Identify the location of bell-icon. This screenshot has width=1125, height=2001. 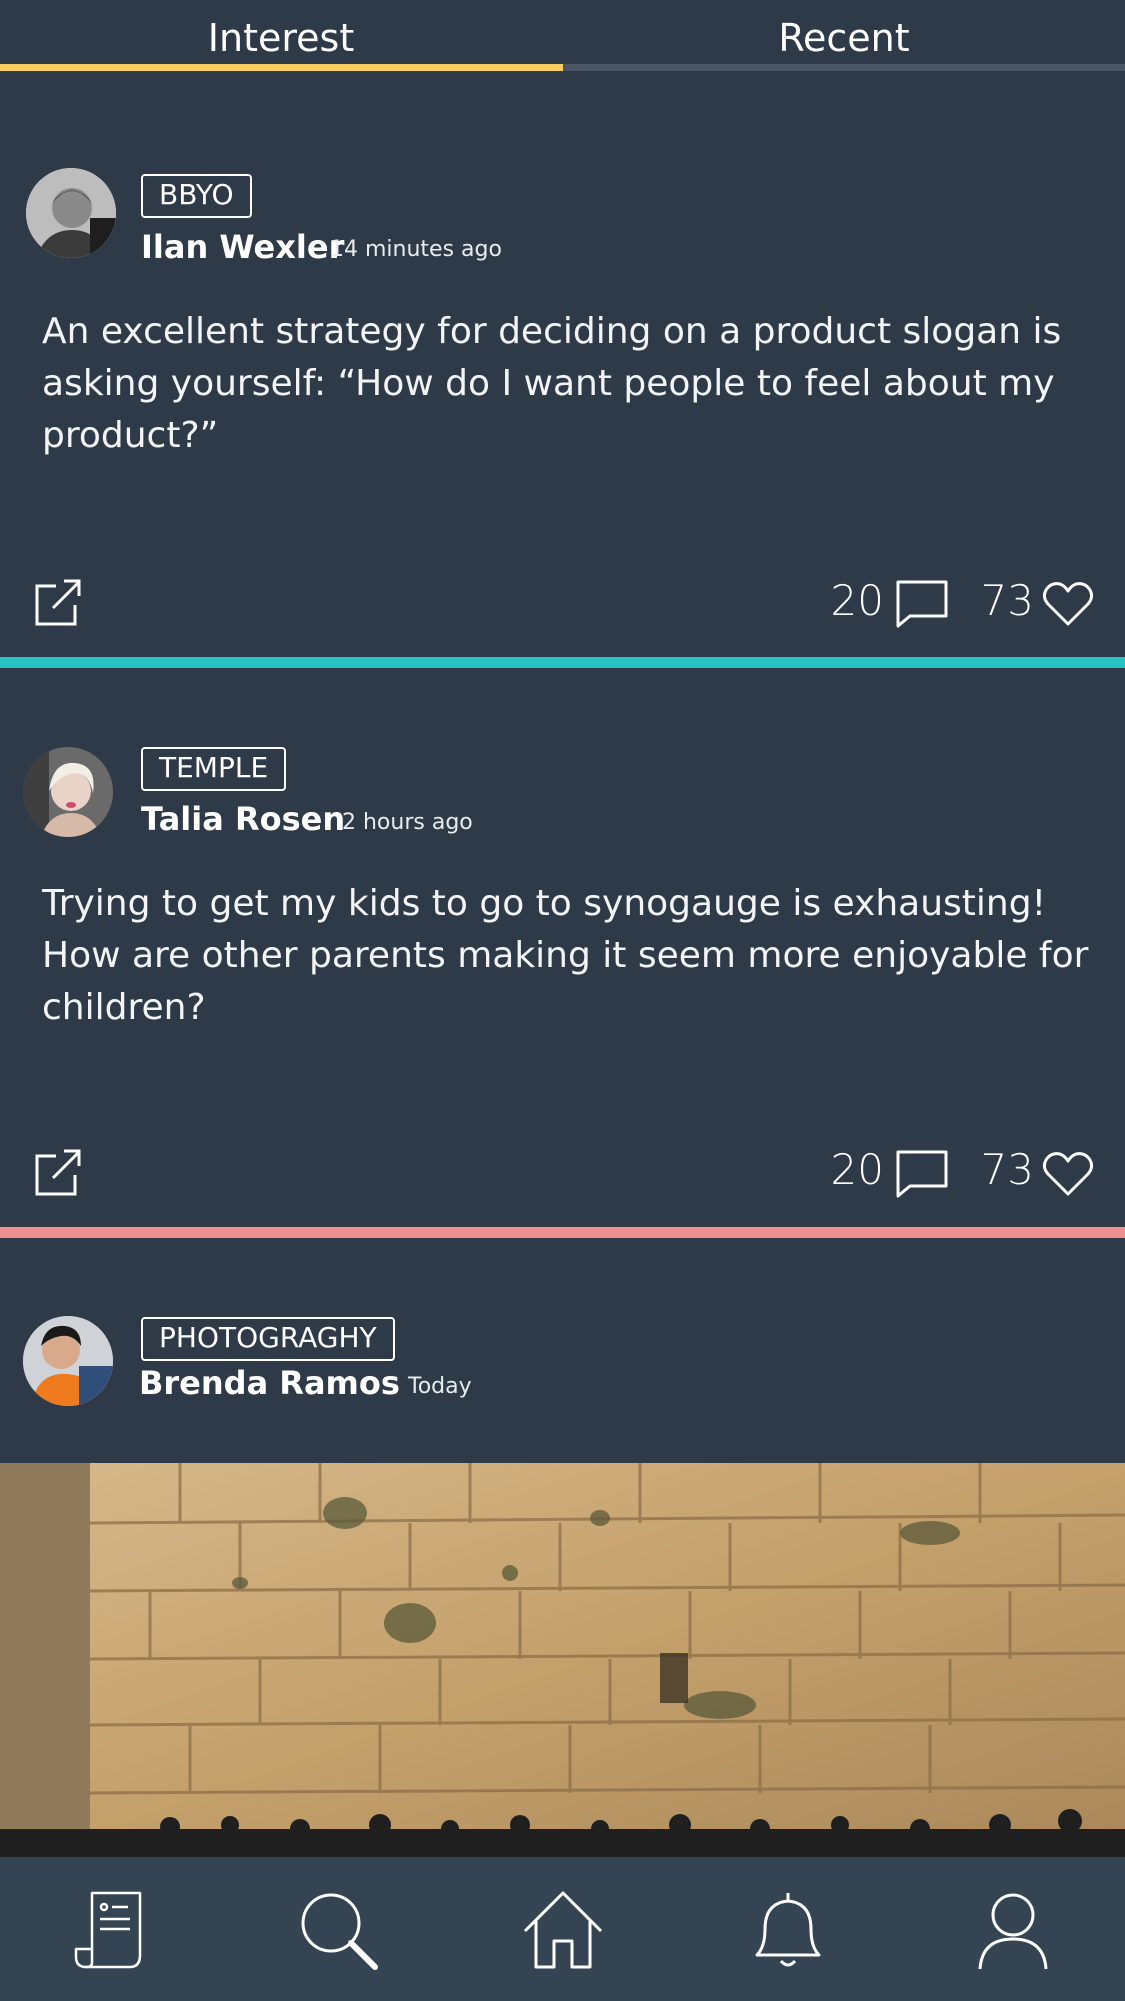
(788, 1930).